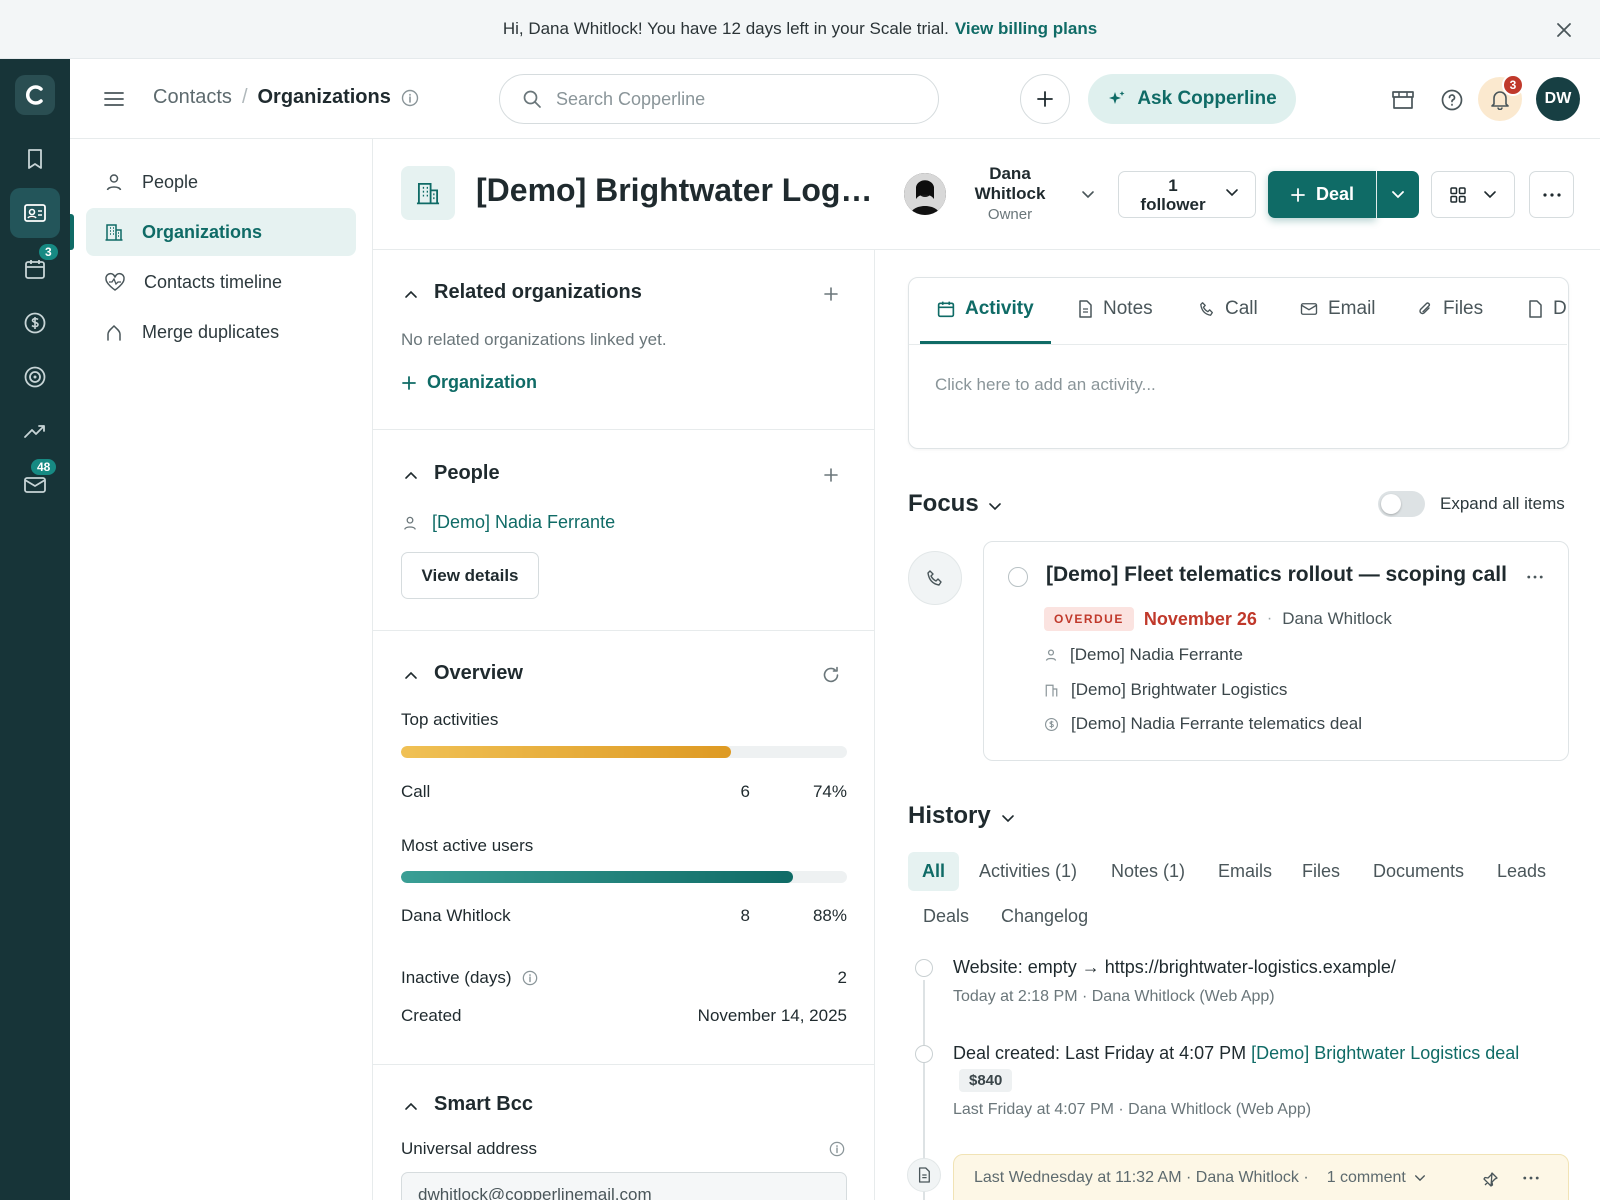 The image size is (1600, 1200). I want to click on paperclip-icon, so click(1425, 309).